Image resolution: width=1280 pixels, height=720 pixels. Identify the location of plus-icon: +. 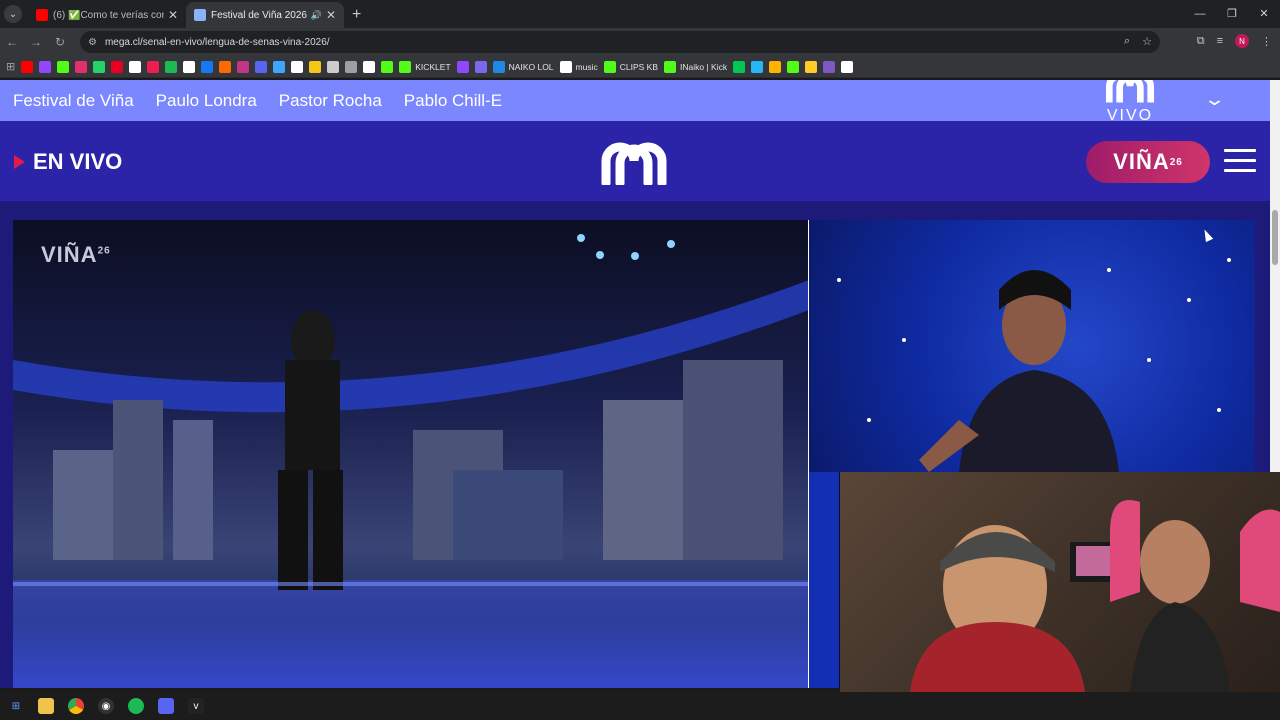
(356, 15).